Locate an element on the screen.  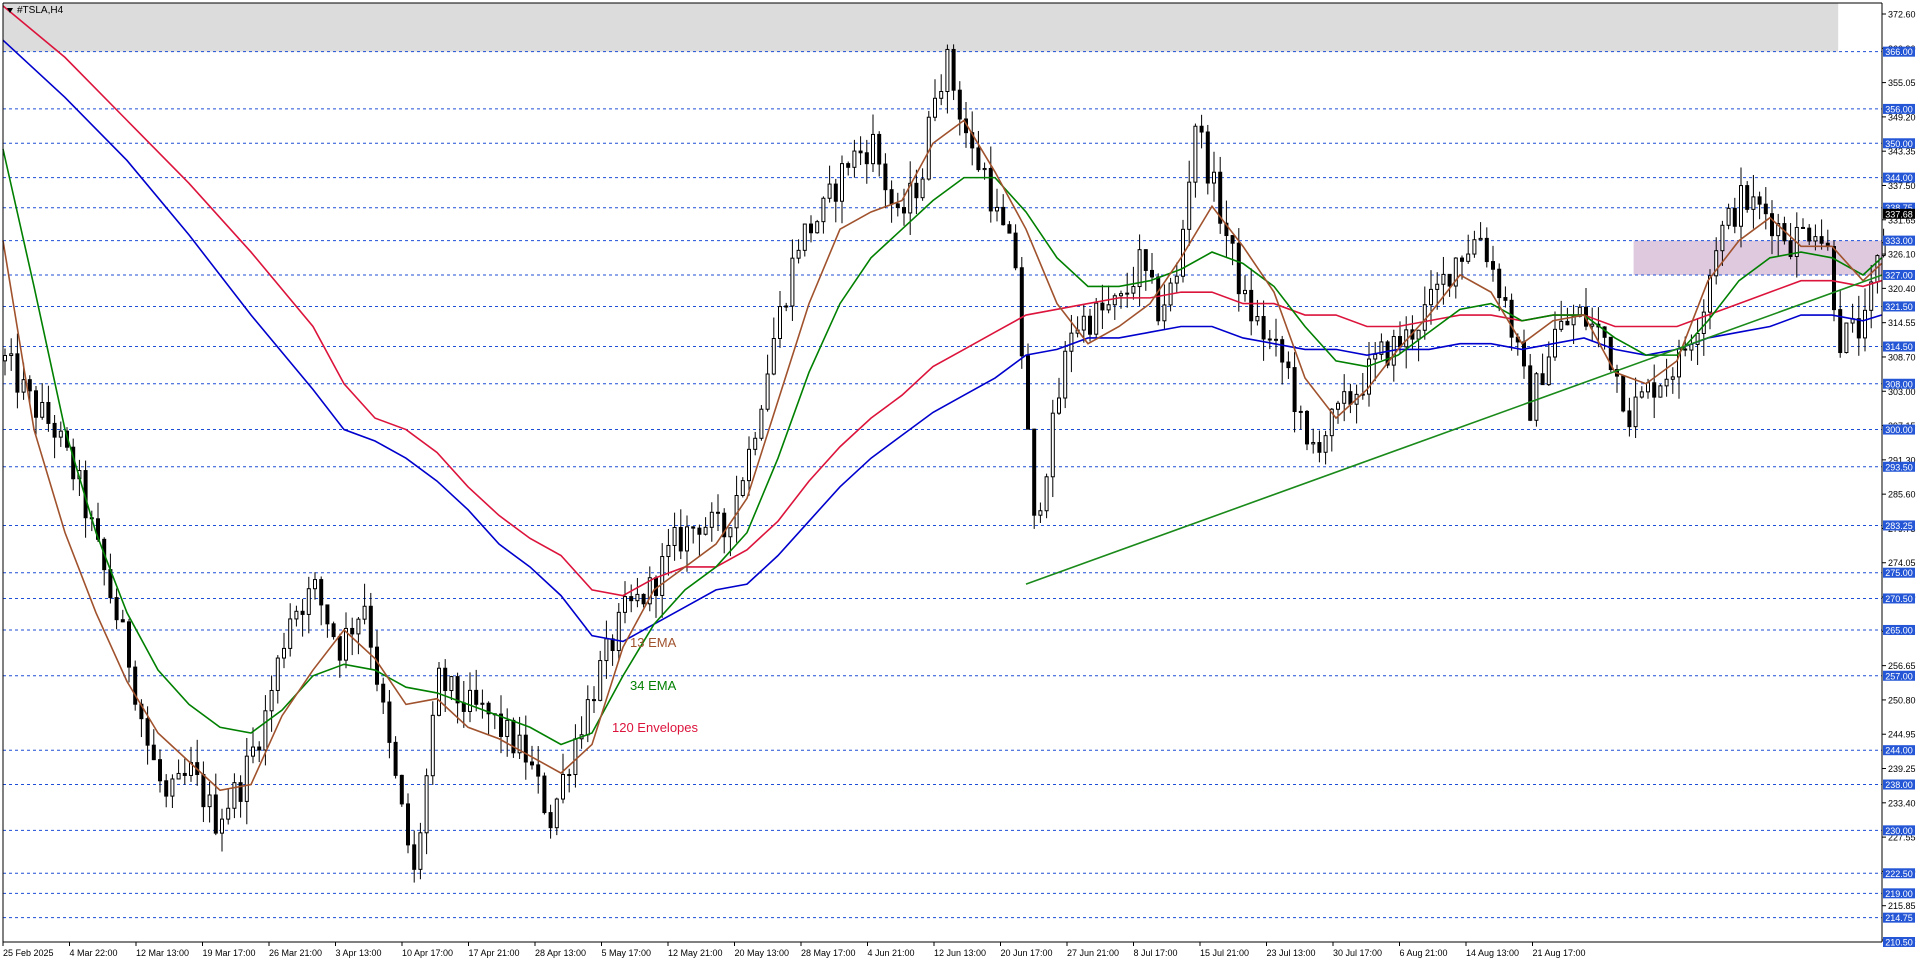
level-tag-label: 333.00 is located at coordinates (1899, 241).